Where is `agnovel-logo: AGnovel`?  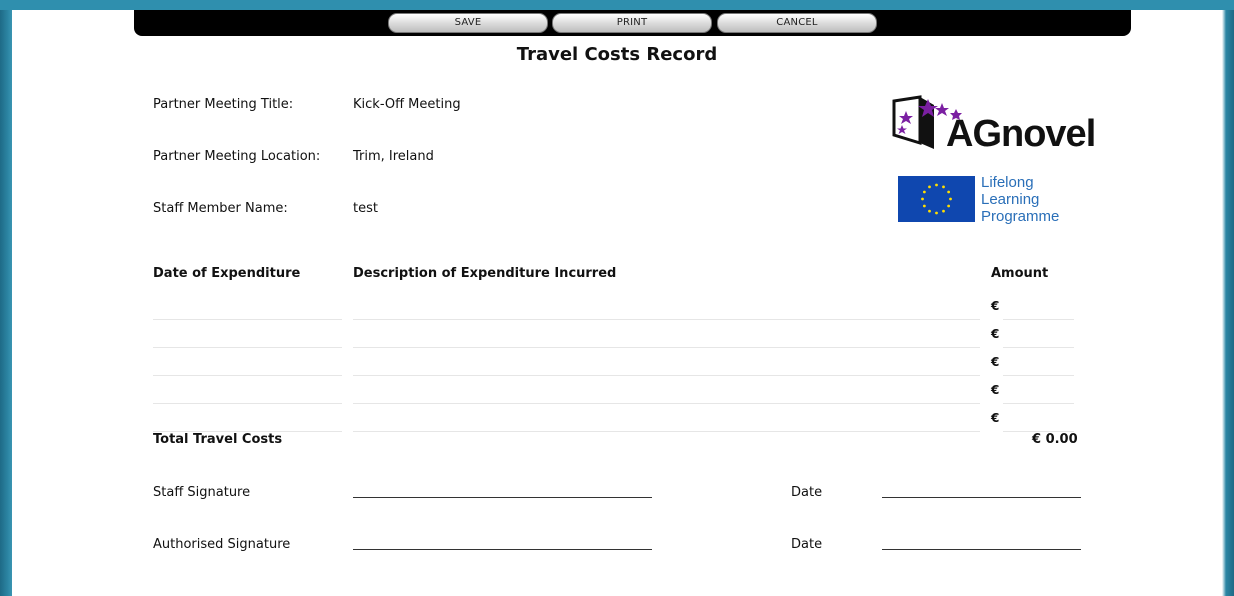
agnovel-logo: AGnovel is located at coordinates (993, 127).